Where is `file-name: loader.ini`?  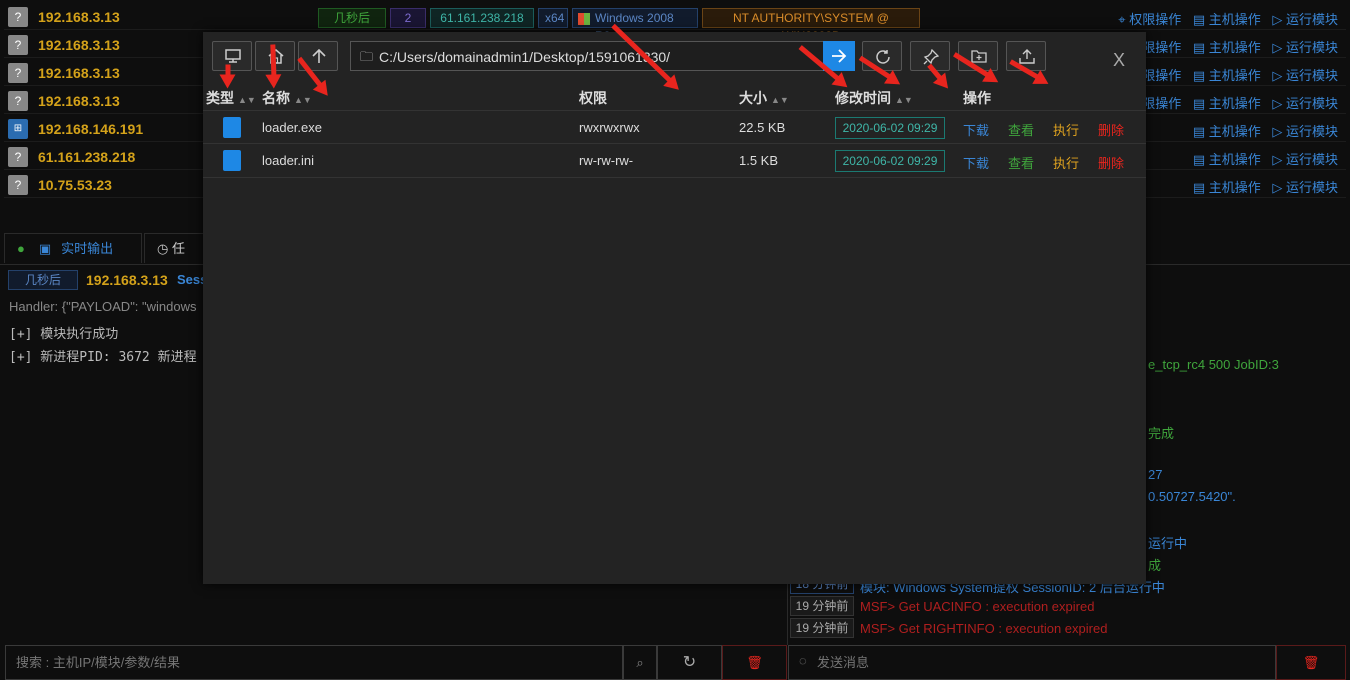
file-name: loader.ini is located at coordinates (288, 160).